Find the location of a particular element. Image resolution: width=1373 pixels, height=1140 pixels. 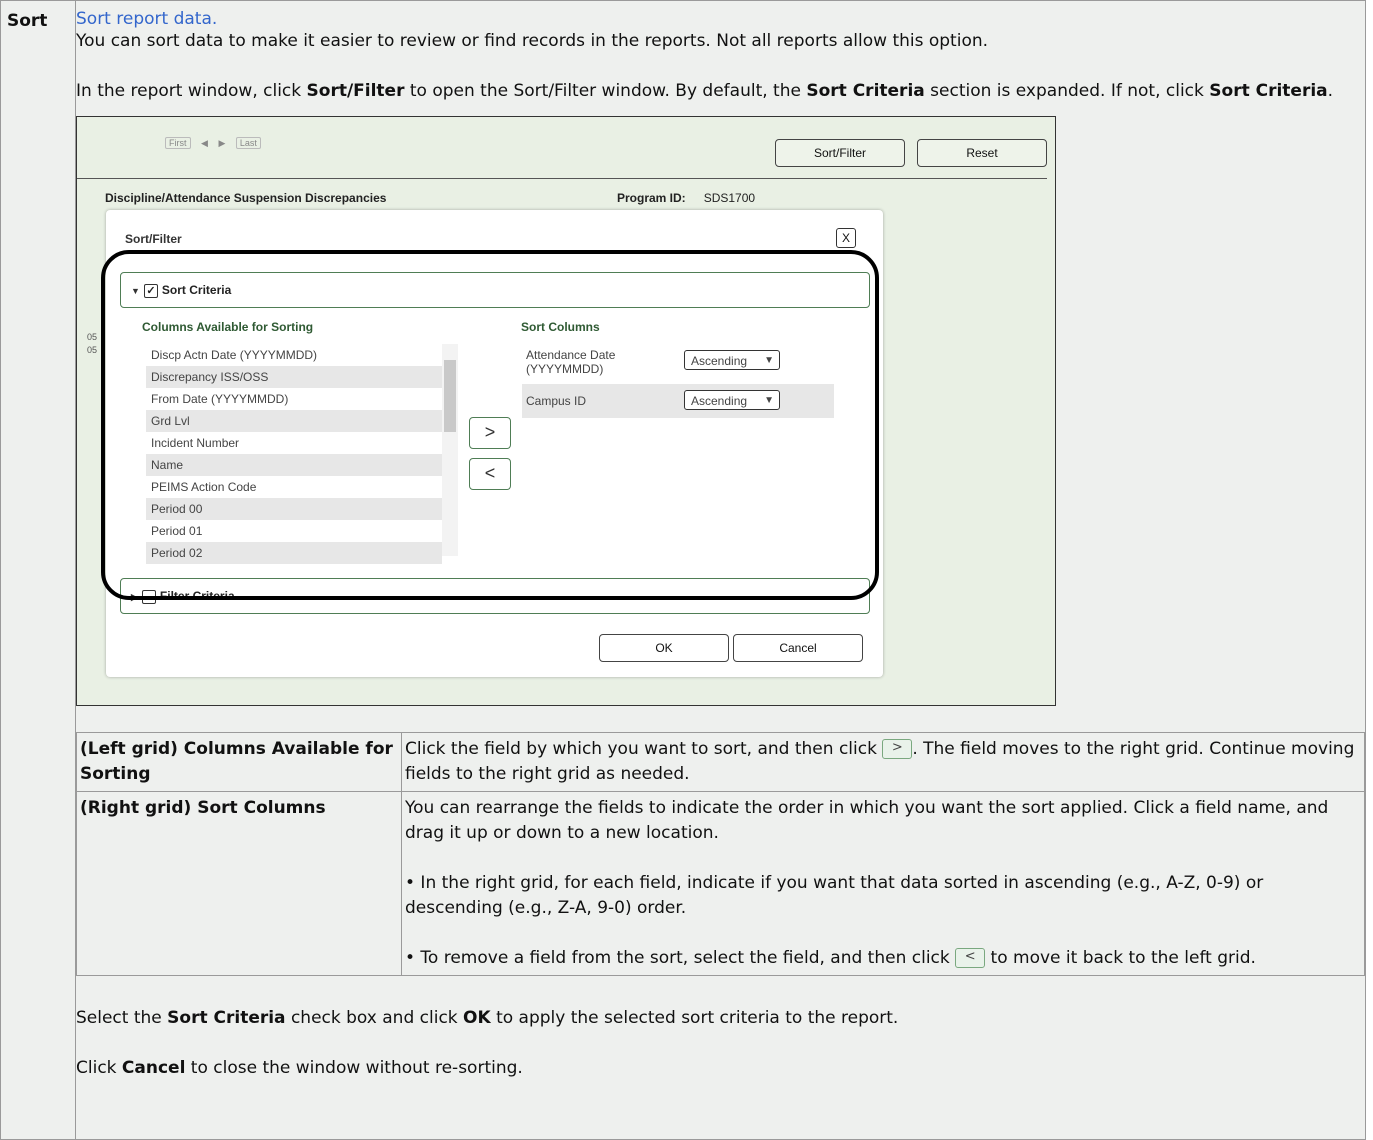

close-icon: X is located at coordinates (846, 238).